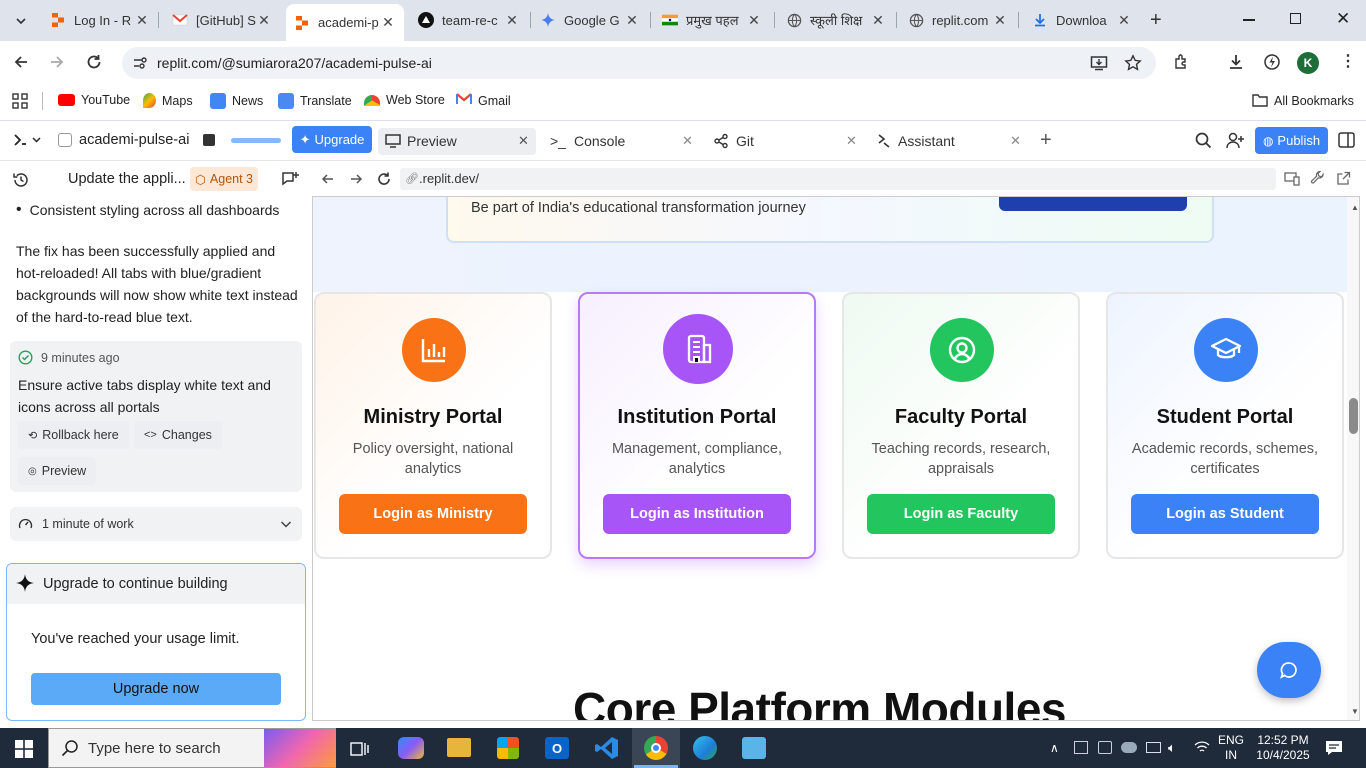 The width and height of the screenshot is (1366, 768). Describe the element at coordinates (286, 524) in the screenshot. I see `chevron-down-icon` at that location.